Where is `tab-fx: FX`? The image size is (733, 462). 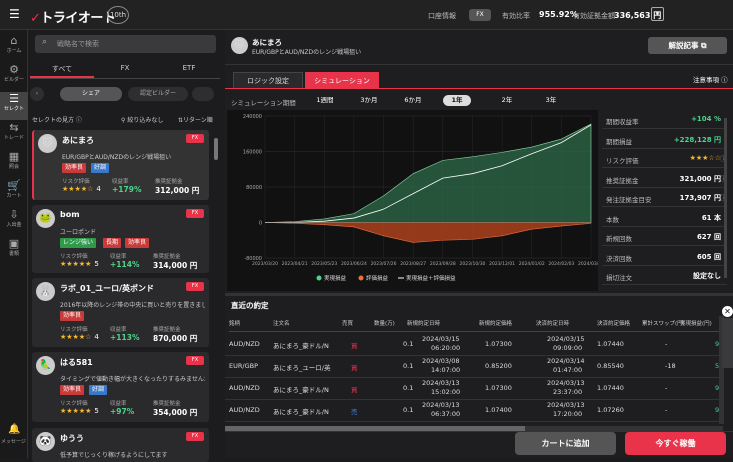
tab-fx: FX is located at coordinates (125, 68).